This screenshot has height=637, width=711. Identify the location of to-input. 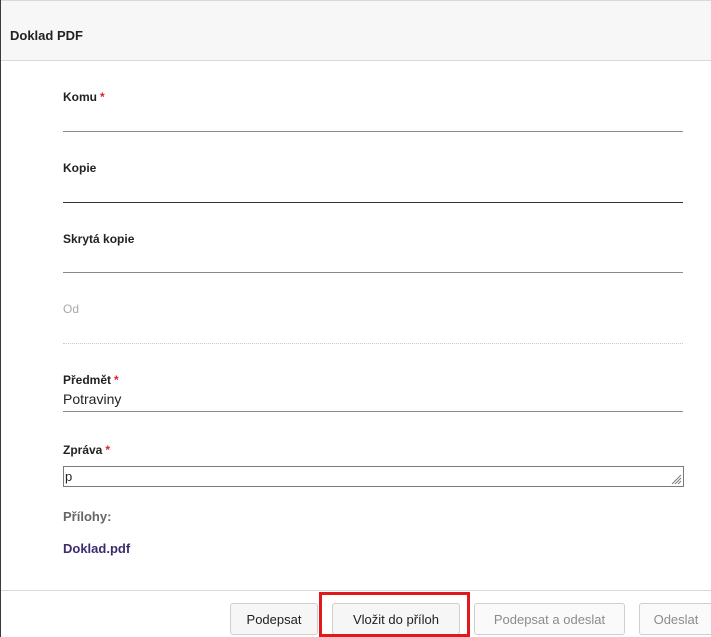
(373, 131).